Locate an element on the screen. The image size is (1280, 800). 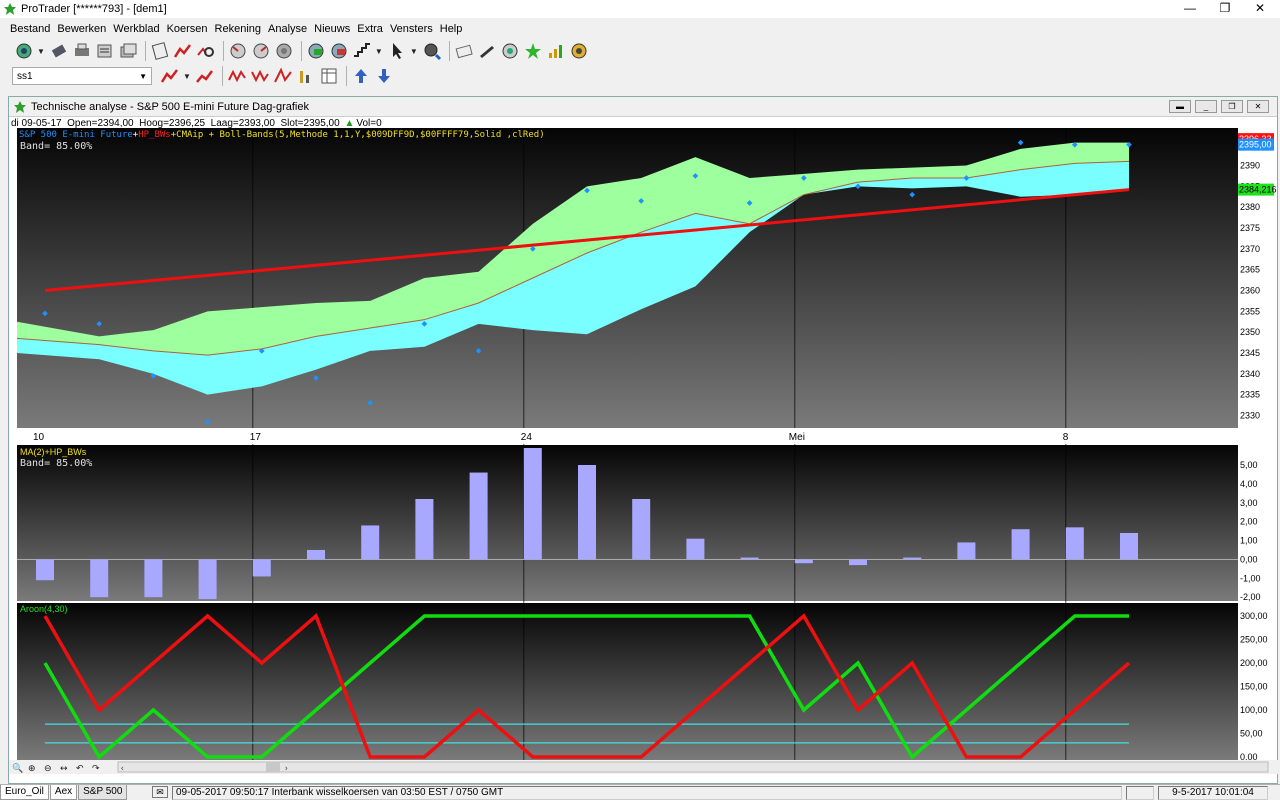
zoom-icon: 🔍 is located at coordinates (17, 768).